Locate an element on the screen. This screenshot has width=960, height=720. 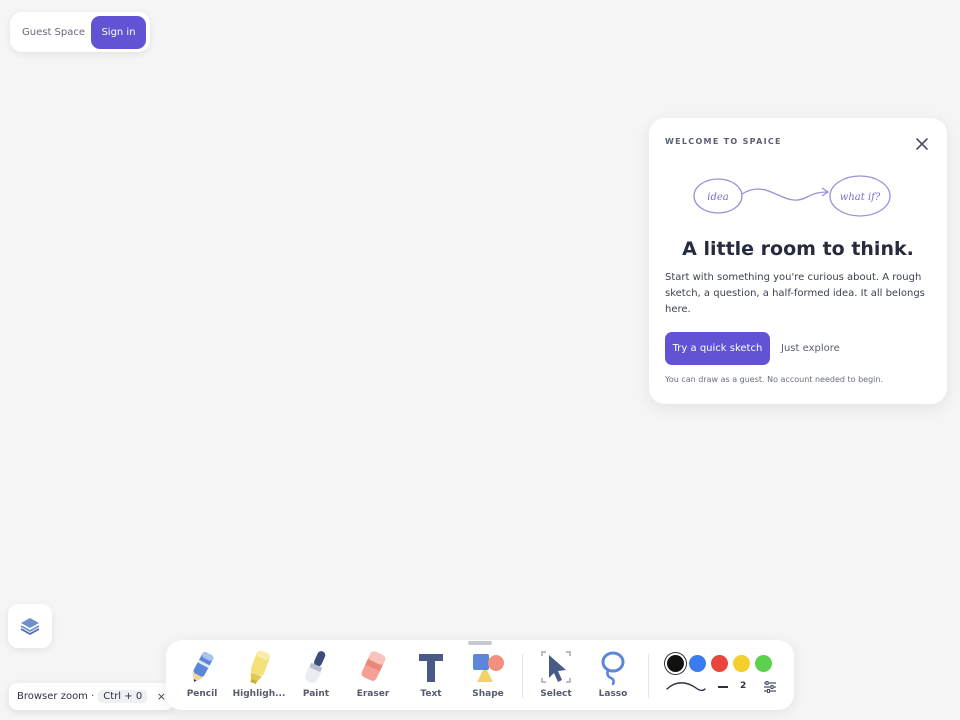
paint-brush-icon is located at coordinates (315, 667).